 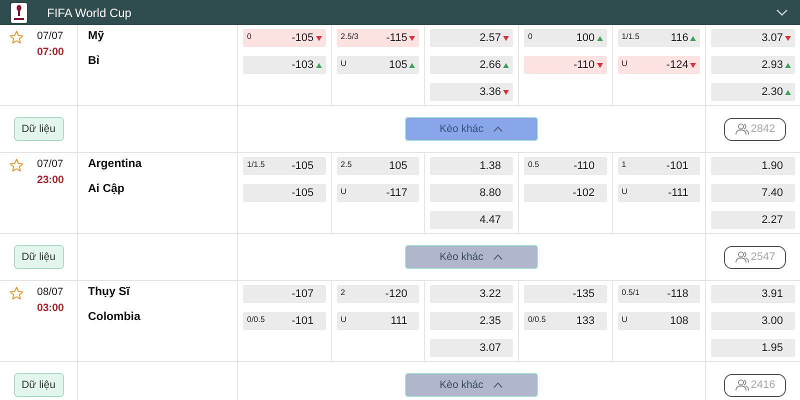 What do you see at coordinates (96, 37) in the screenshot?
I see `team-name: Mỹ` at bounding box center [96, 37].